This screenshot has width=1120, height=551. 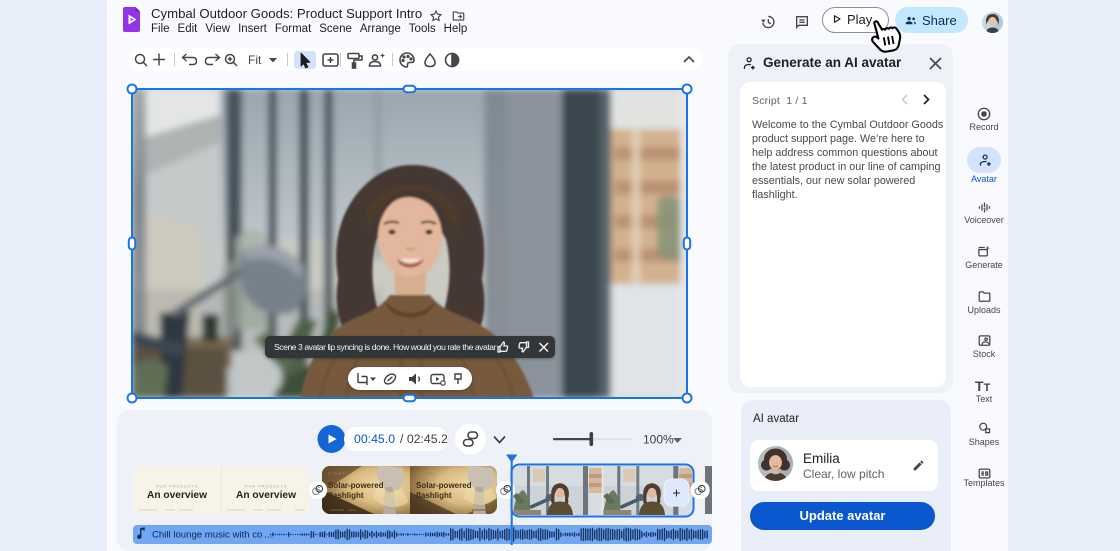 What do you see at coordinates (658, 440) in the screenshot?
I see `svg-text: 100%` at bounding box center [658, 440].